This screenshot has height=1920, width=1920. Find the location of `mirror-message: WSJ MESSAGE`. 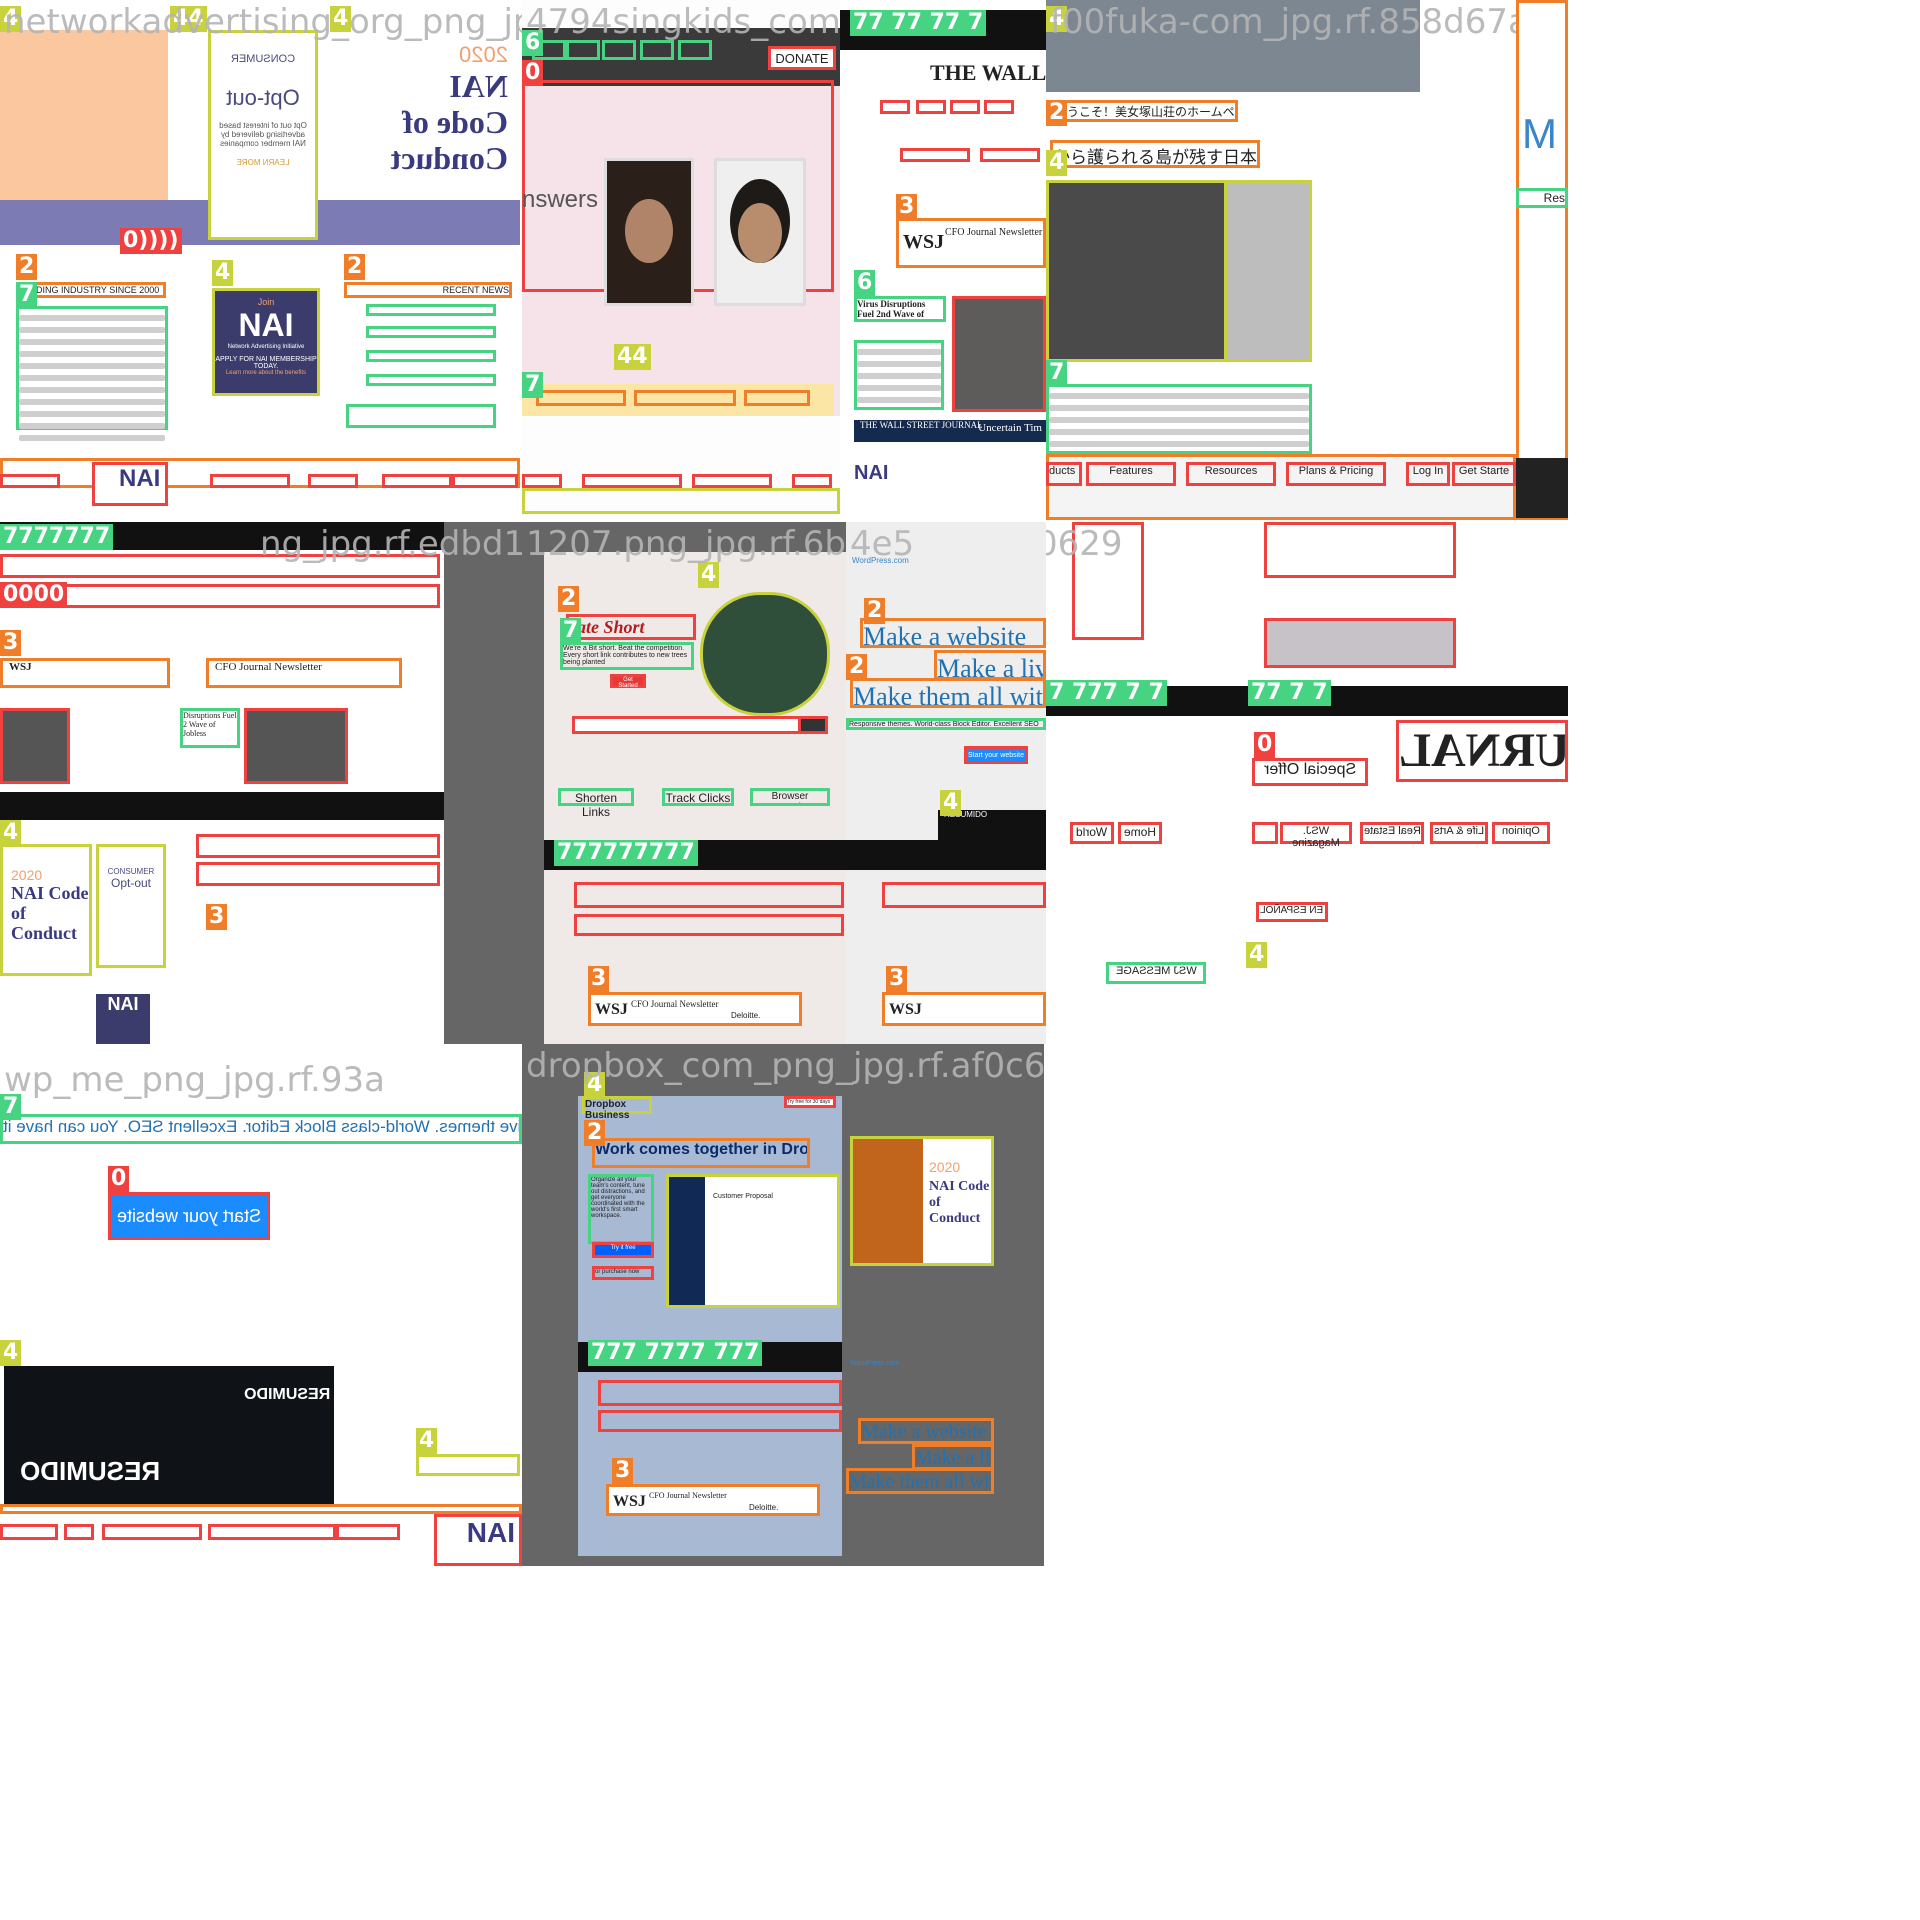

mirror-message: WSJ MESSAGE is located at coordinates (1156, 973).